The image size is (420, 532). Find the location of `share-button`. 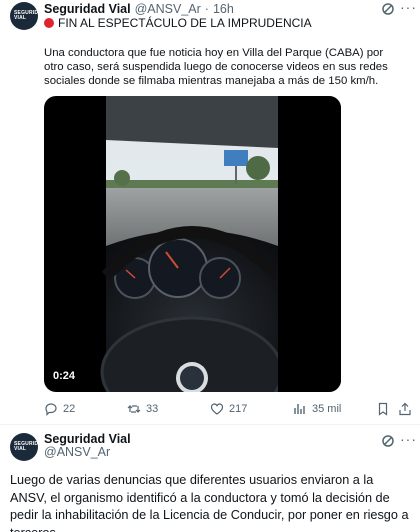

share-button is located at coordinates (405, 409).